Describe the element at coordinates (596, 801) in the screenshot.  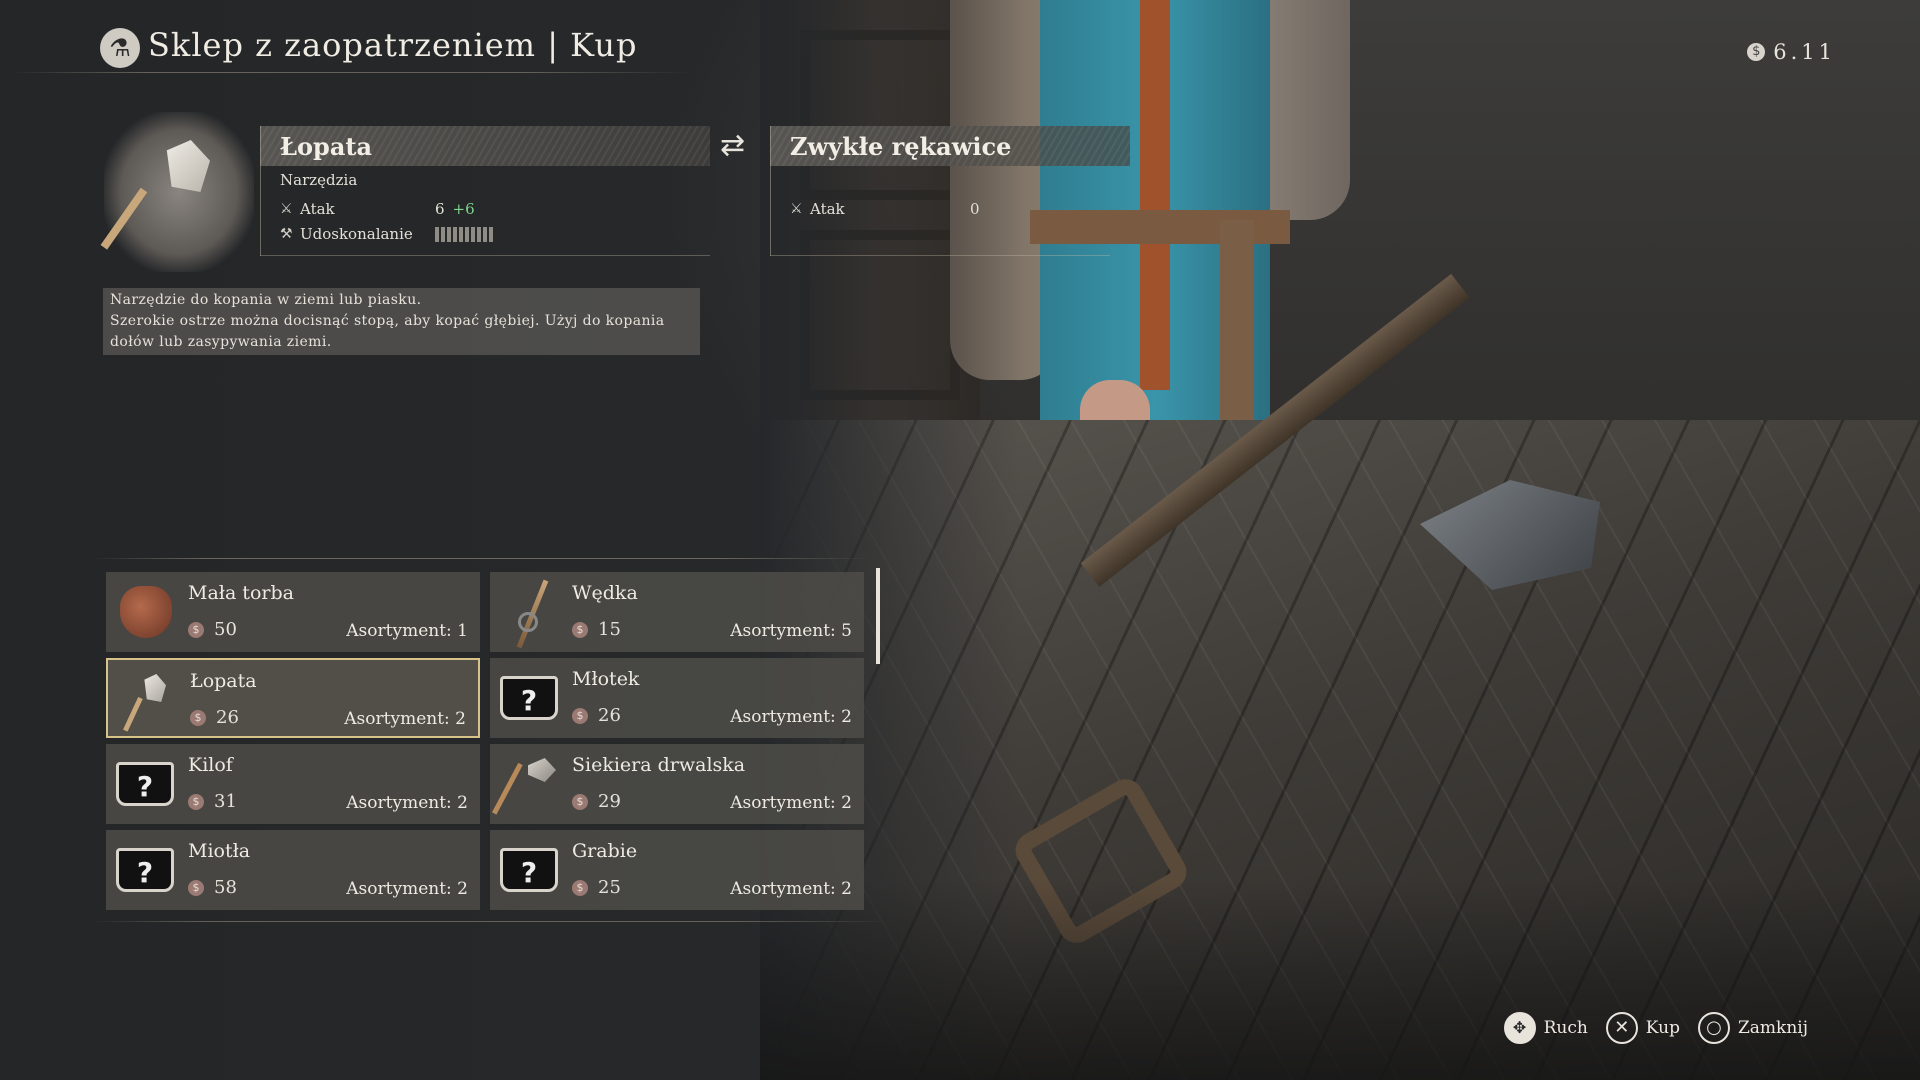
I see `item-price: $29` at that location.